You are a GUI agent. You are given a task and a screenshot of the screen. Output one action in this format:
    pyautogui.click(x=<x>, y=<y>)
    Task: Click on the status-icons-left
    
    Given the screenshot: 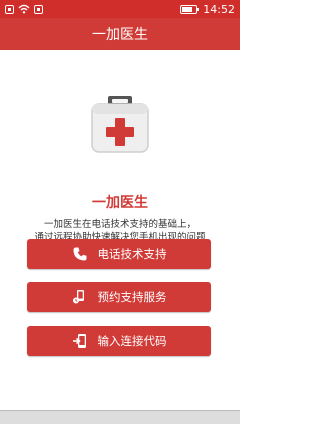 What is the action you would take?
    pyautogui.click(x=24, y=9)
    